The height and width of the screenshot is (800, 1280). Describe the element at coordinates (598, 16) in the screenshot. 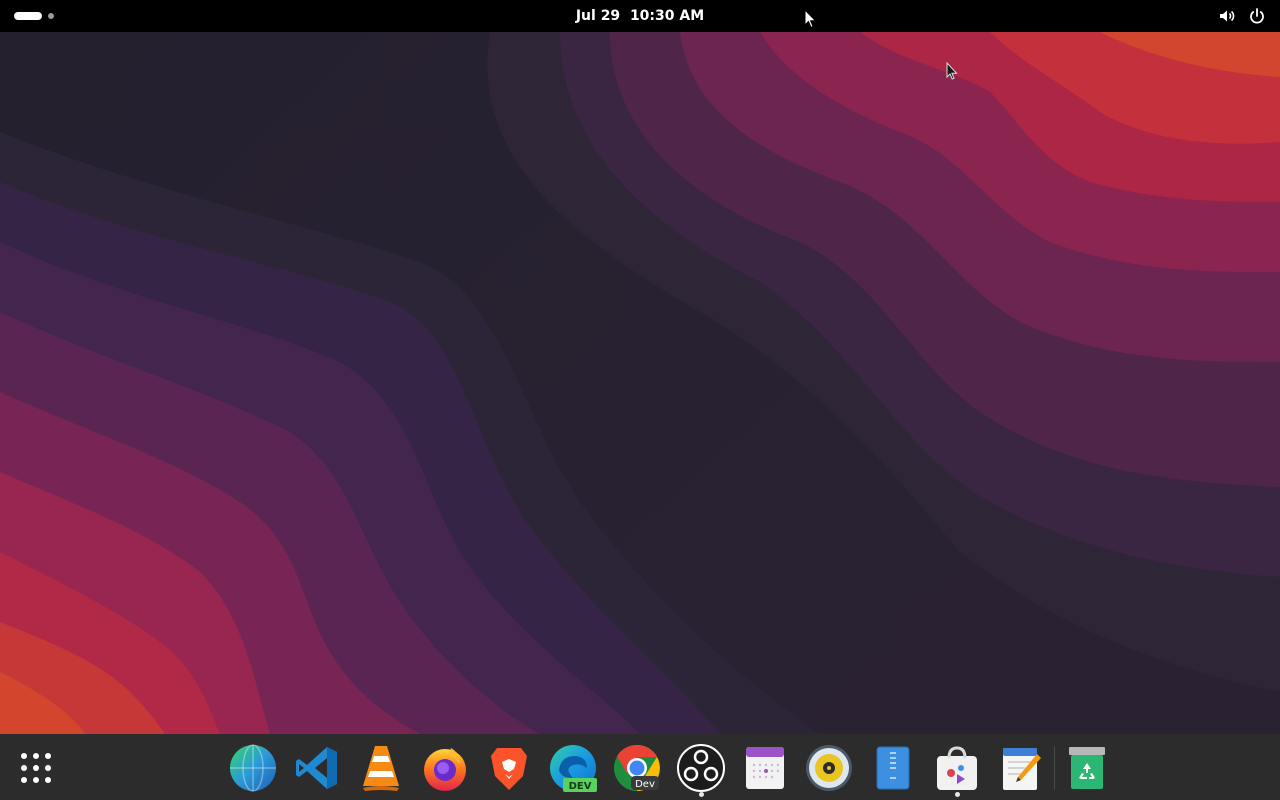

I see `clock-date: Jul 29` at that location.